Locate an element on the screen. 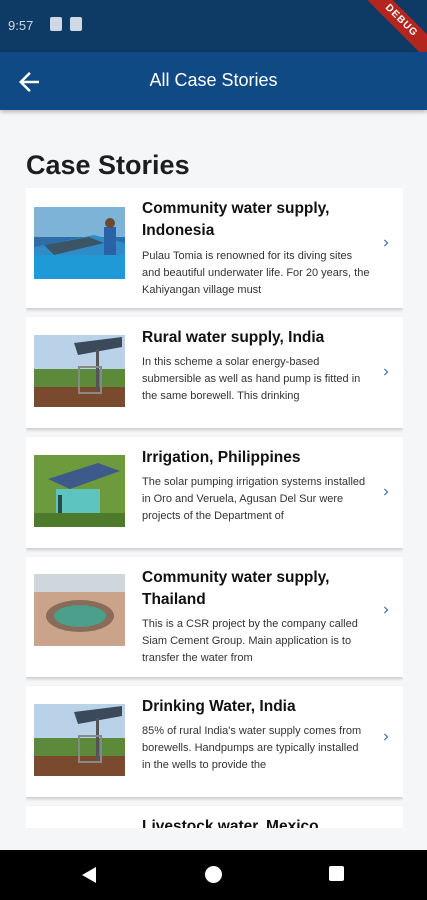 The height and width of the screenshot is (900, 427). page-title: Case Stories is located at coordinates (108, 165).